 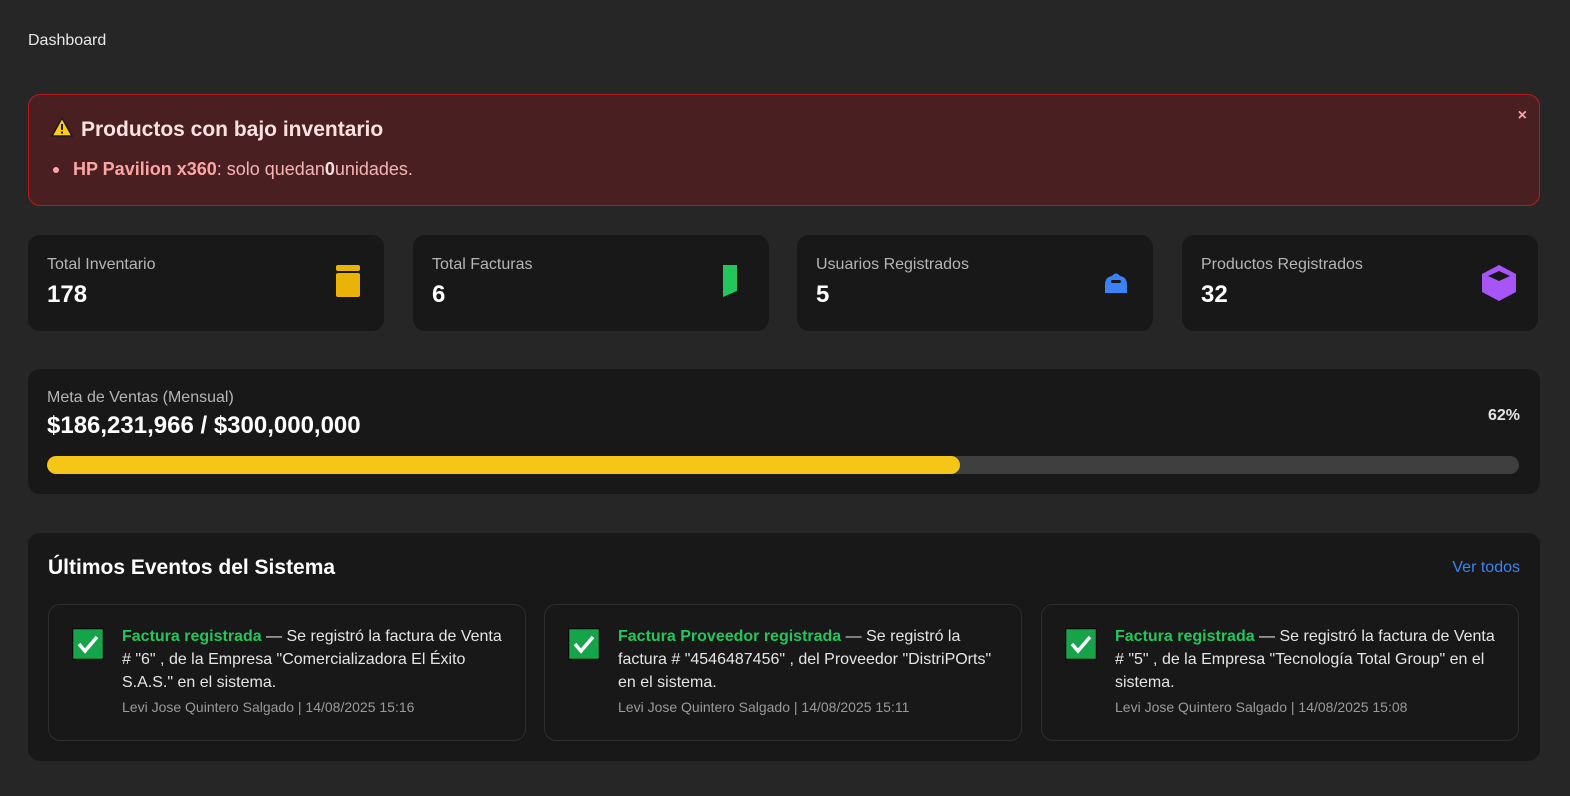 What do you see at coordinates (1499, 285) in the screenshot?
I see `cube-icon` at bounding box center [1499, 285].